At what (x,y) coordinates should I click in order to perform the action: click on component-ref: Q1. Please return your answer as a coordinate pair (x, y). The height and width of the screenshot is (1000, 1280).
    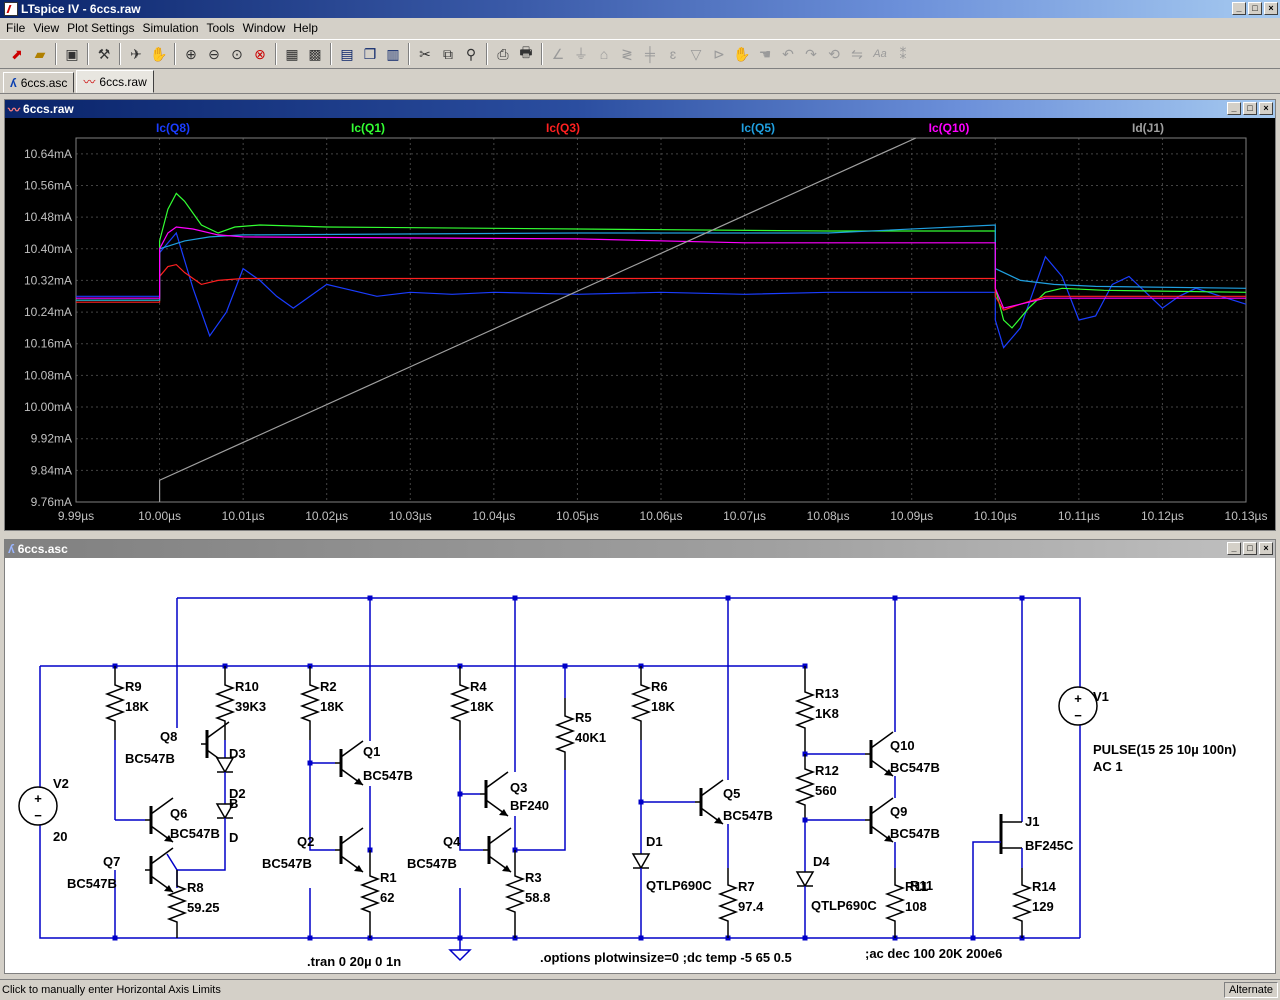
    Looking at the image, I should click on (371, 751).